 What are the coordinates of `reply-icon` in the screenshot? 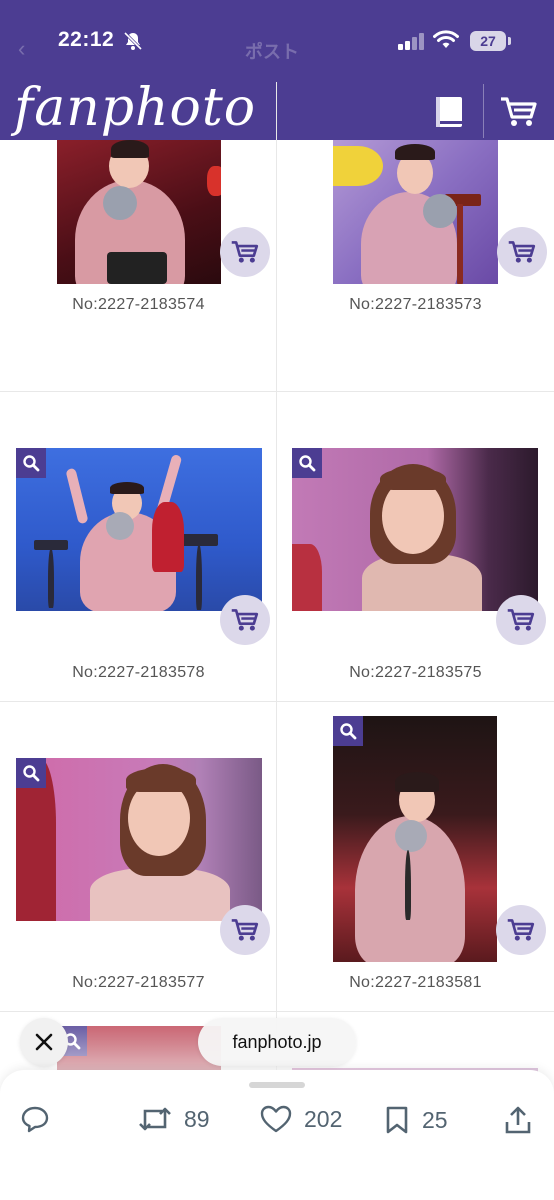 It's located at (35, 1119).